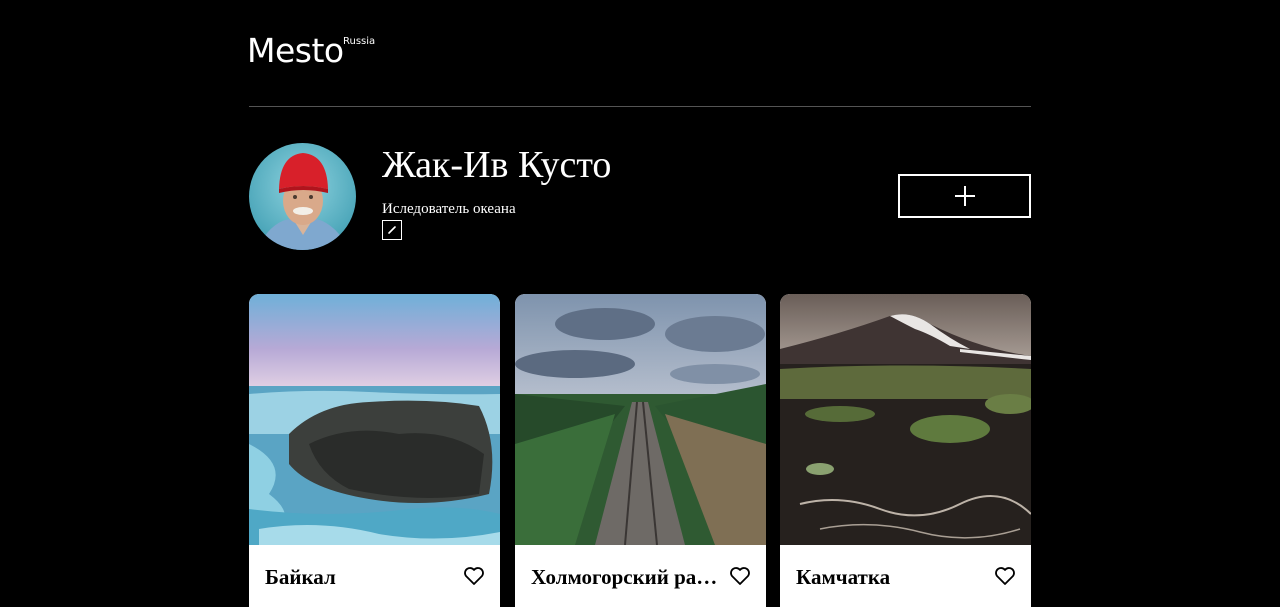 The width and height of the screenshot is (1280, 607). I want to click on edit-profile-button, so click(392, 230).